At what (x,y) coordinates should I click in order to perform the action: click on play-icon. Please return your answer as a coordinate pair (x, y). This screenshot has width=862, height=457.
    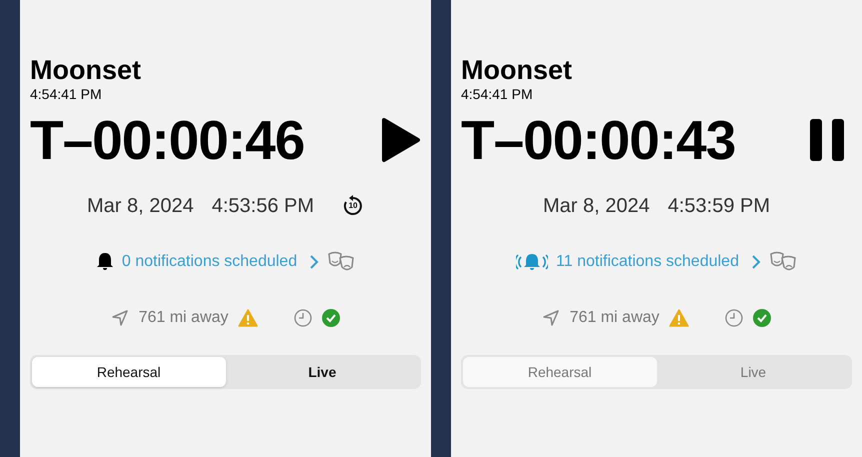
    Looking at the image, I should click on (401, 140).